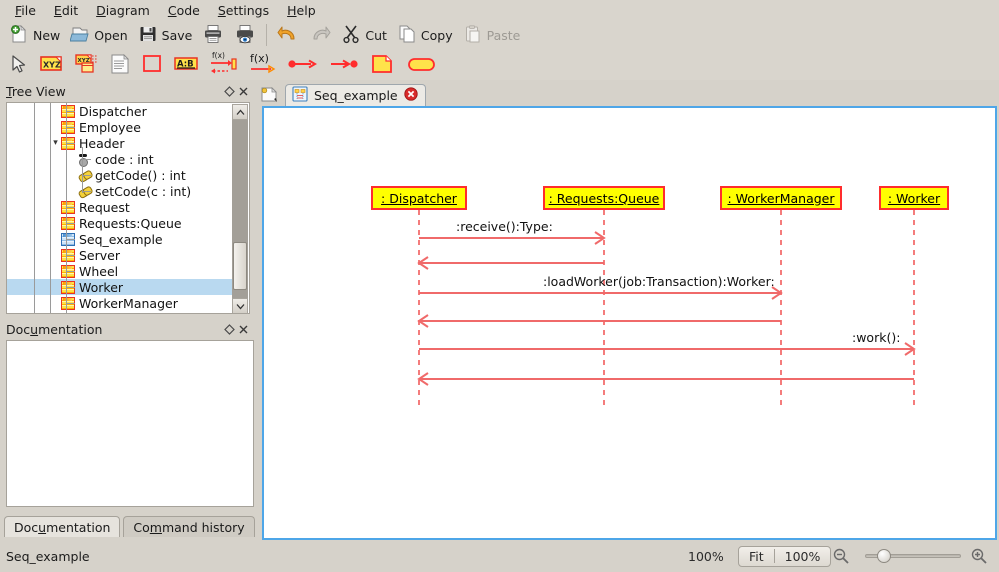  Describe the element at coordinates (189, 526) in the screenshot. I see `tab-command-history: Co m mand history` at that location.